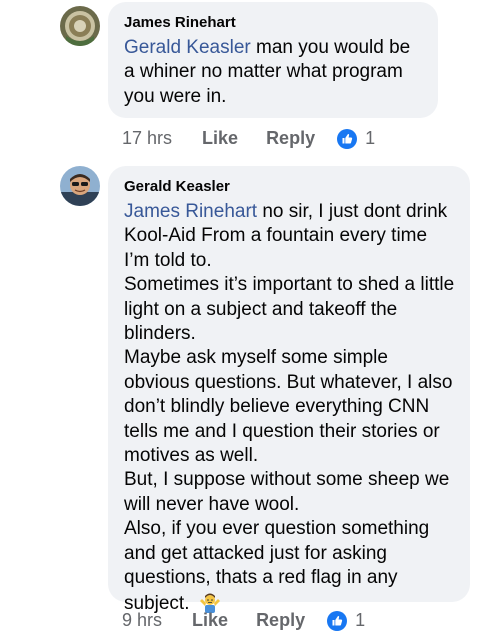  Describe the element at coordinates (142, 620) in the screenshot. I see `comment-time: 9 hrs` at that location.